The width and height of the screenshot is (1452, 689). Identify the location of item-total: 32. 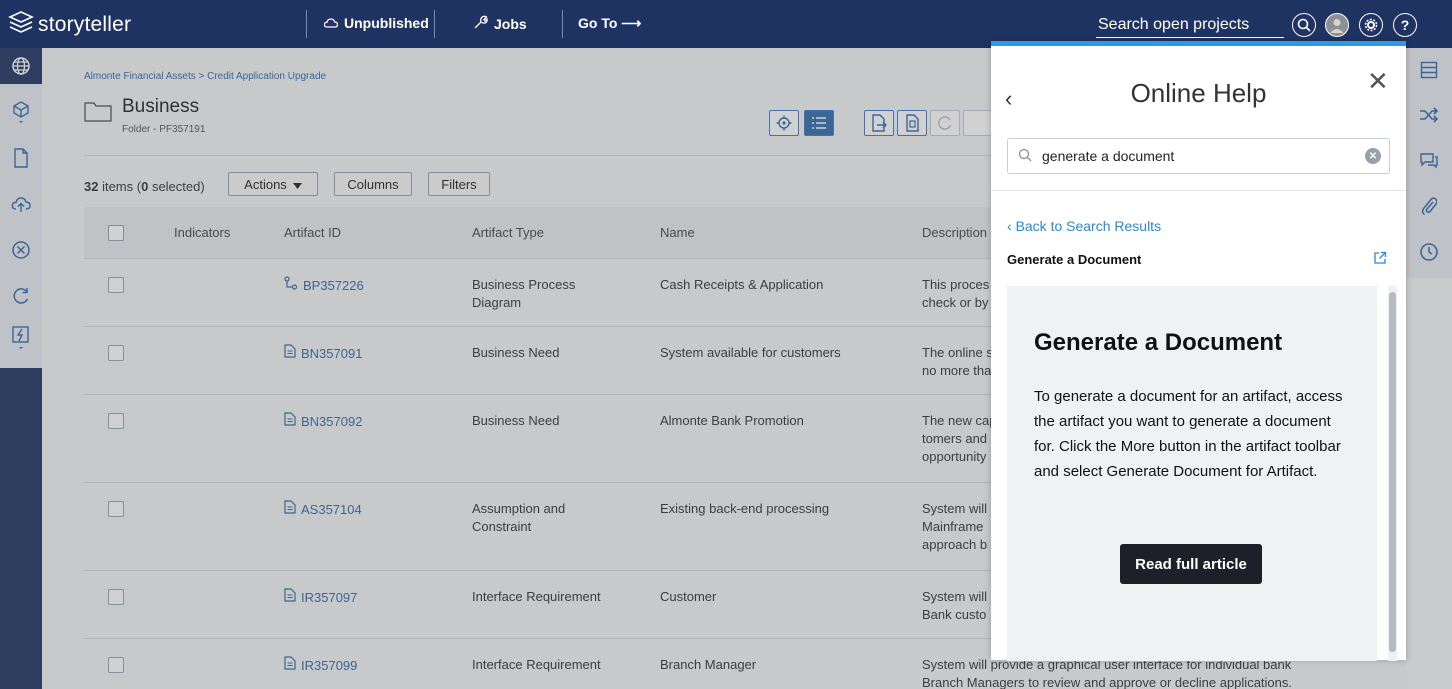
(91, 186).